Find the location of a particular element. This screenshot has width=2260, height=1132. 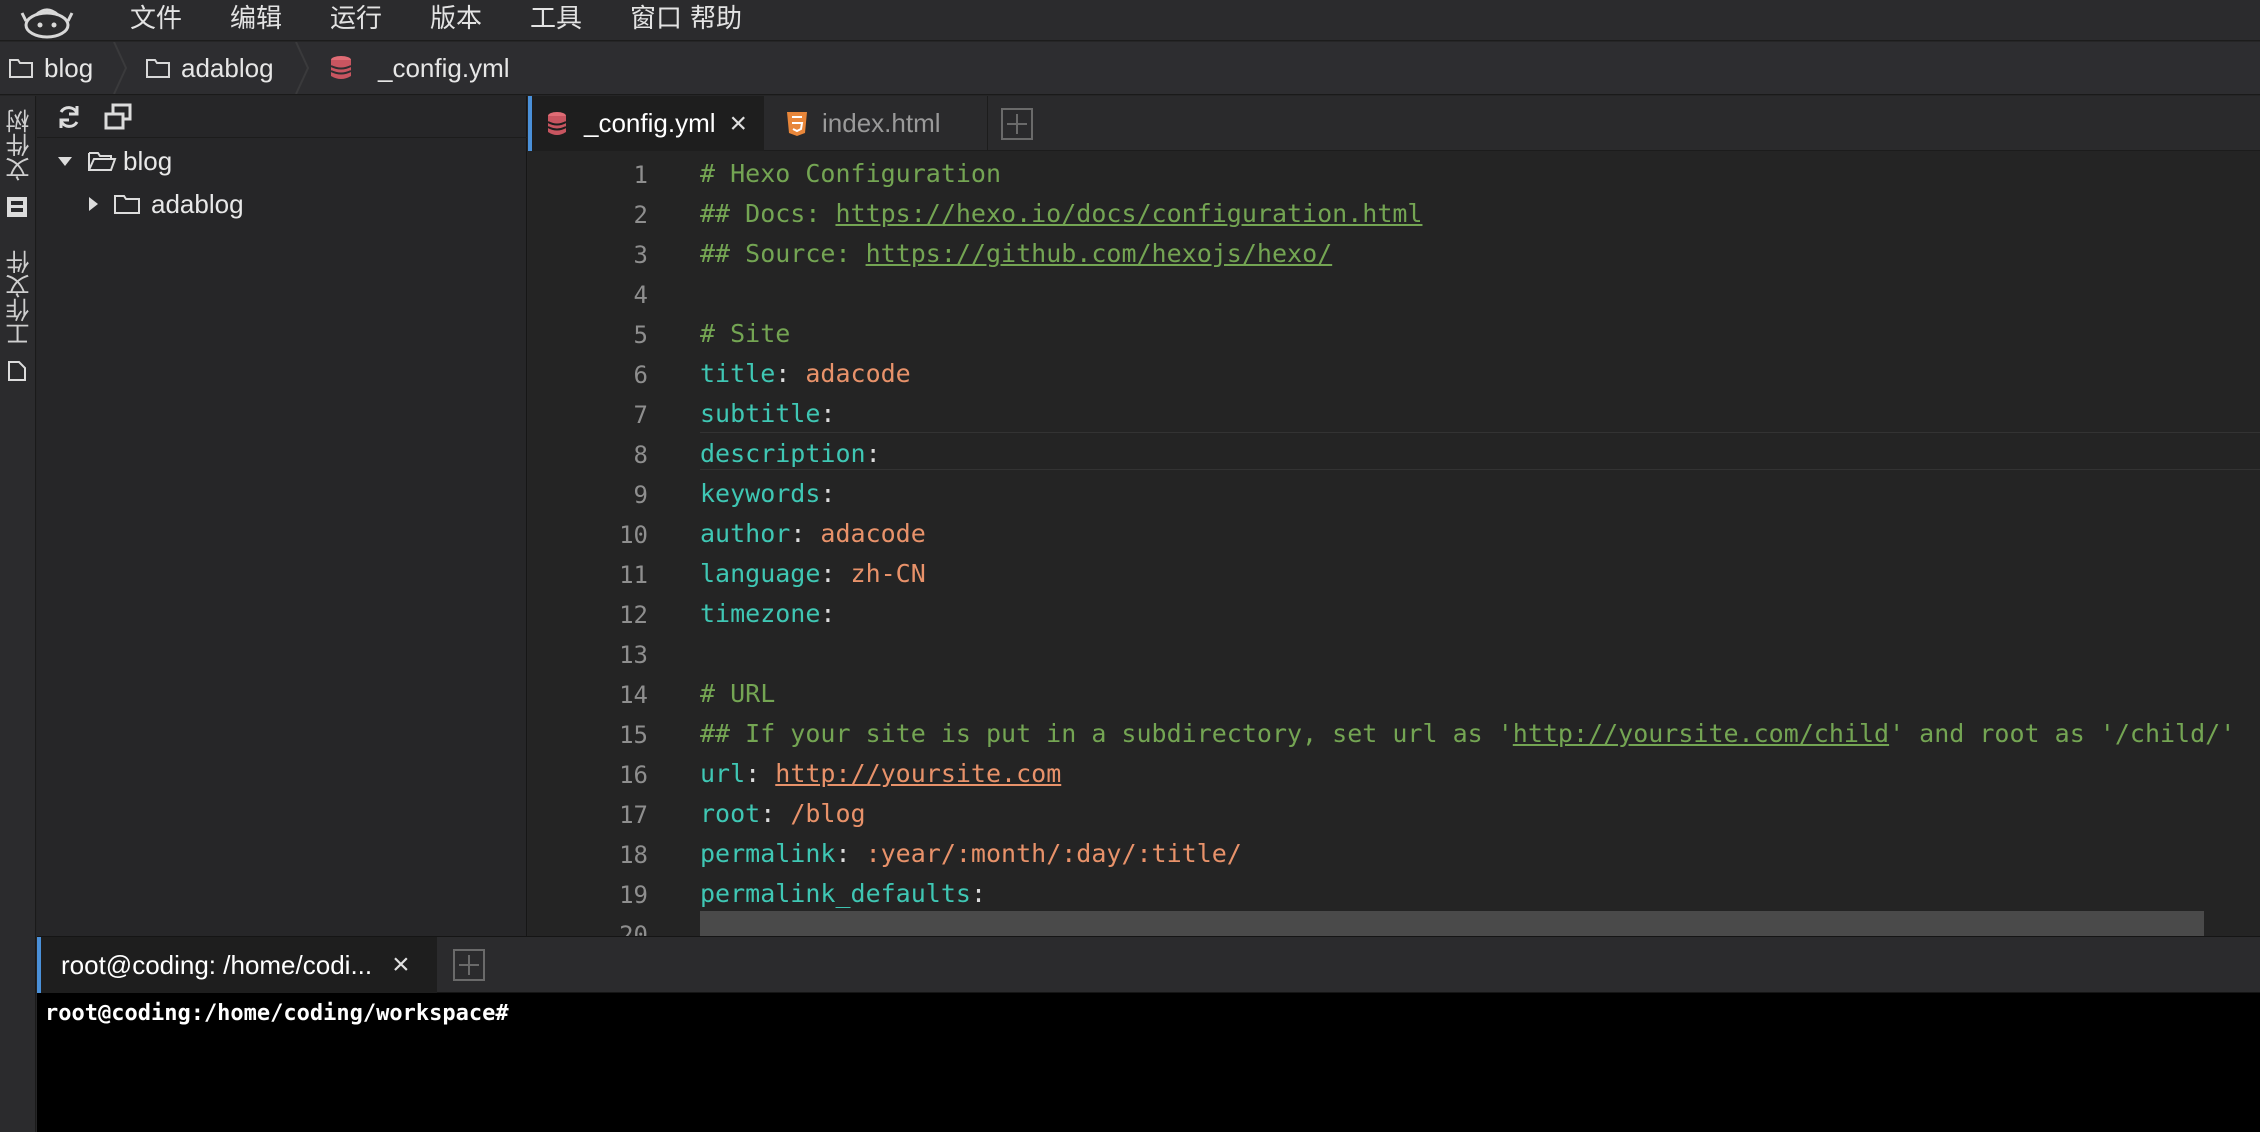

tab-label: index.html is located at coordinates (881, 123).